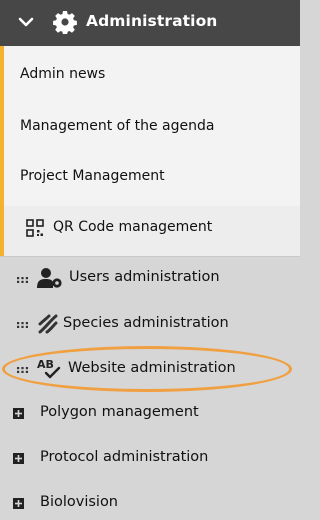 This screenshot has height=520, width=320. I want to click on menu-item-label: Website administration, so click(152, 368).